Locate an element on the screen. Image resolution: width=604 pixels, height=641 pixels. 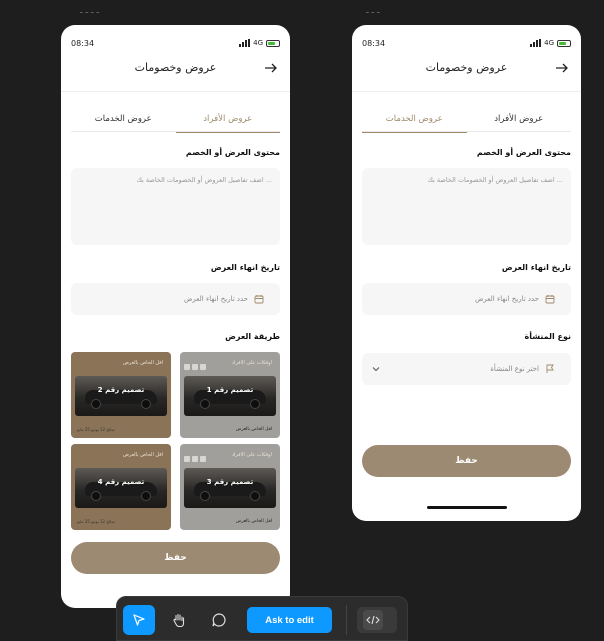
dev-mode-toggle is located at coordinates (377, 620).